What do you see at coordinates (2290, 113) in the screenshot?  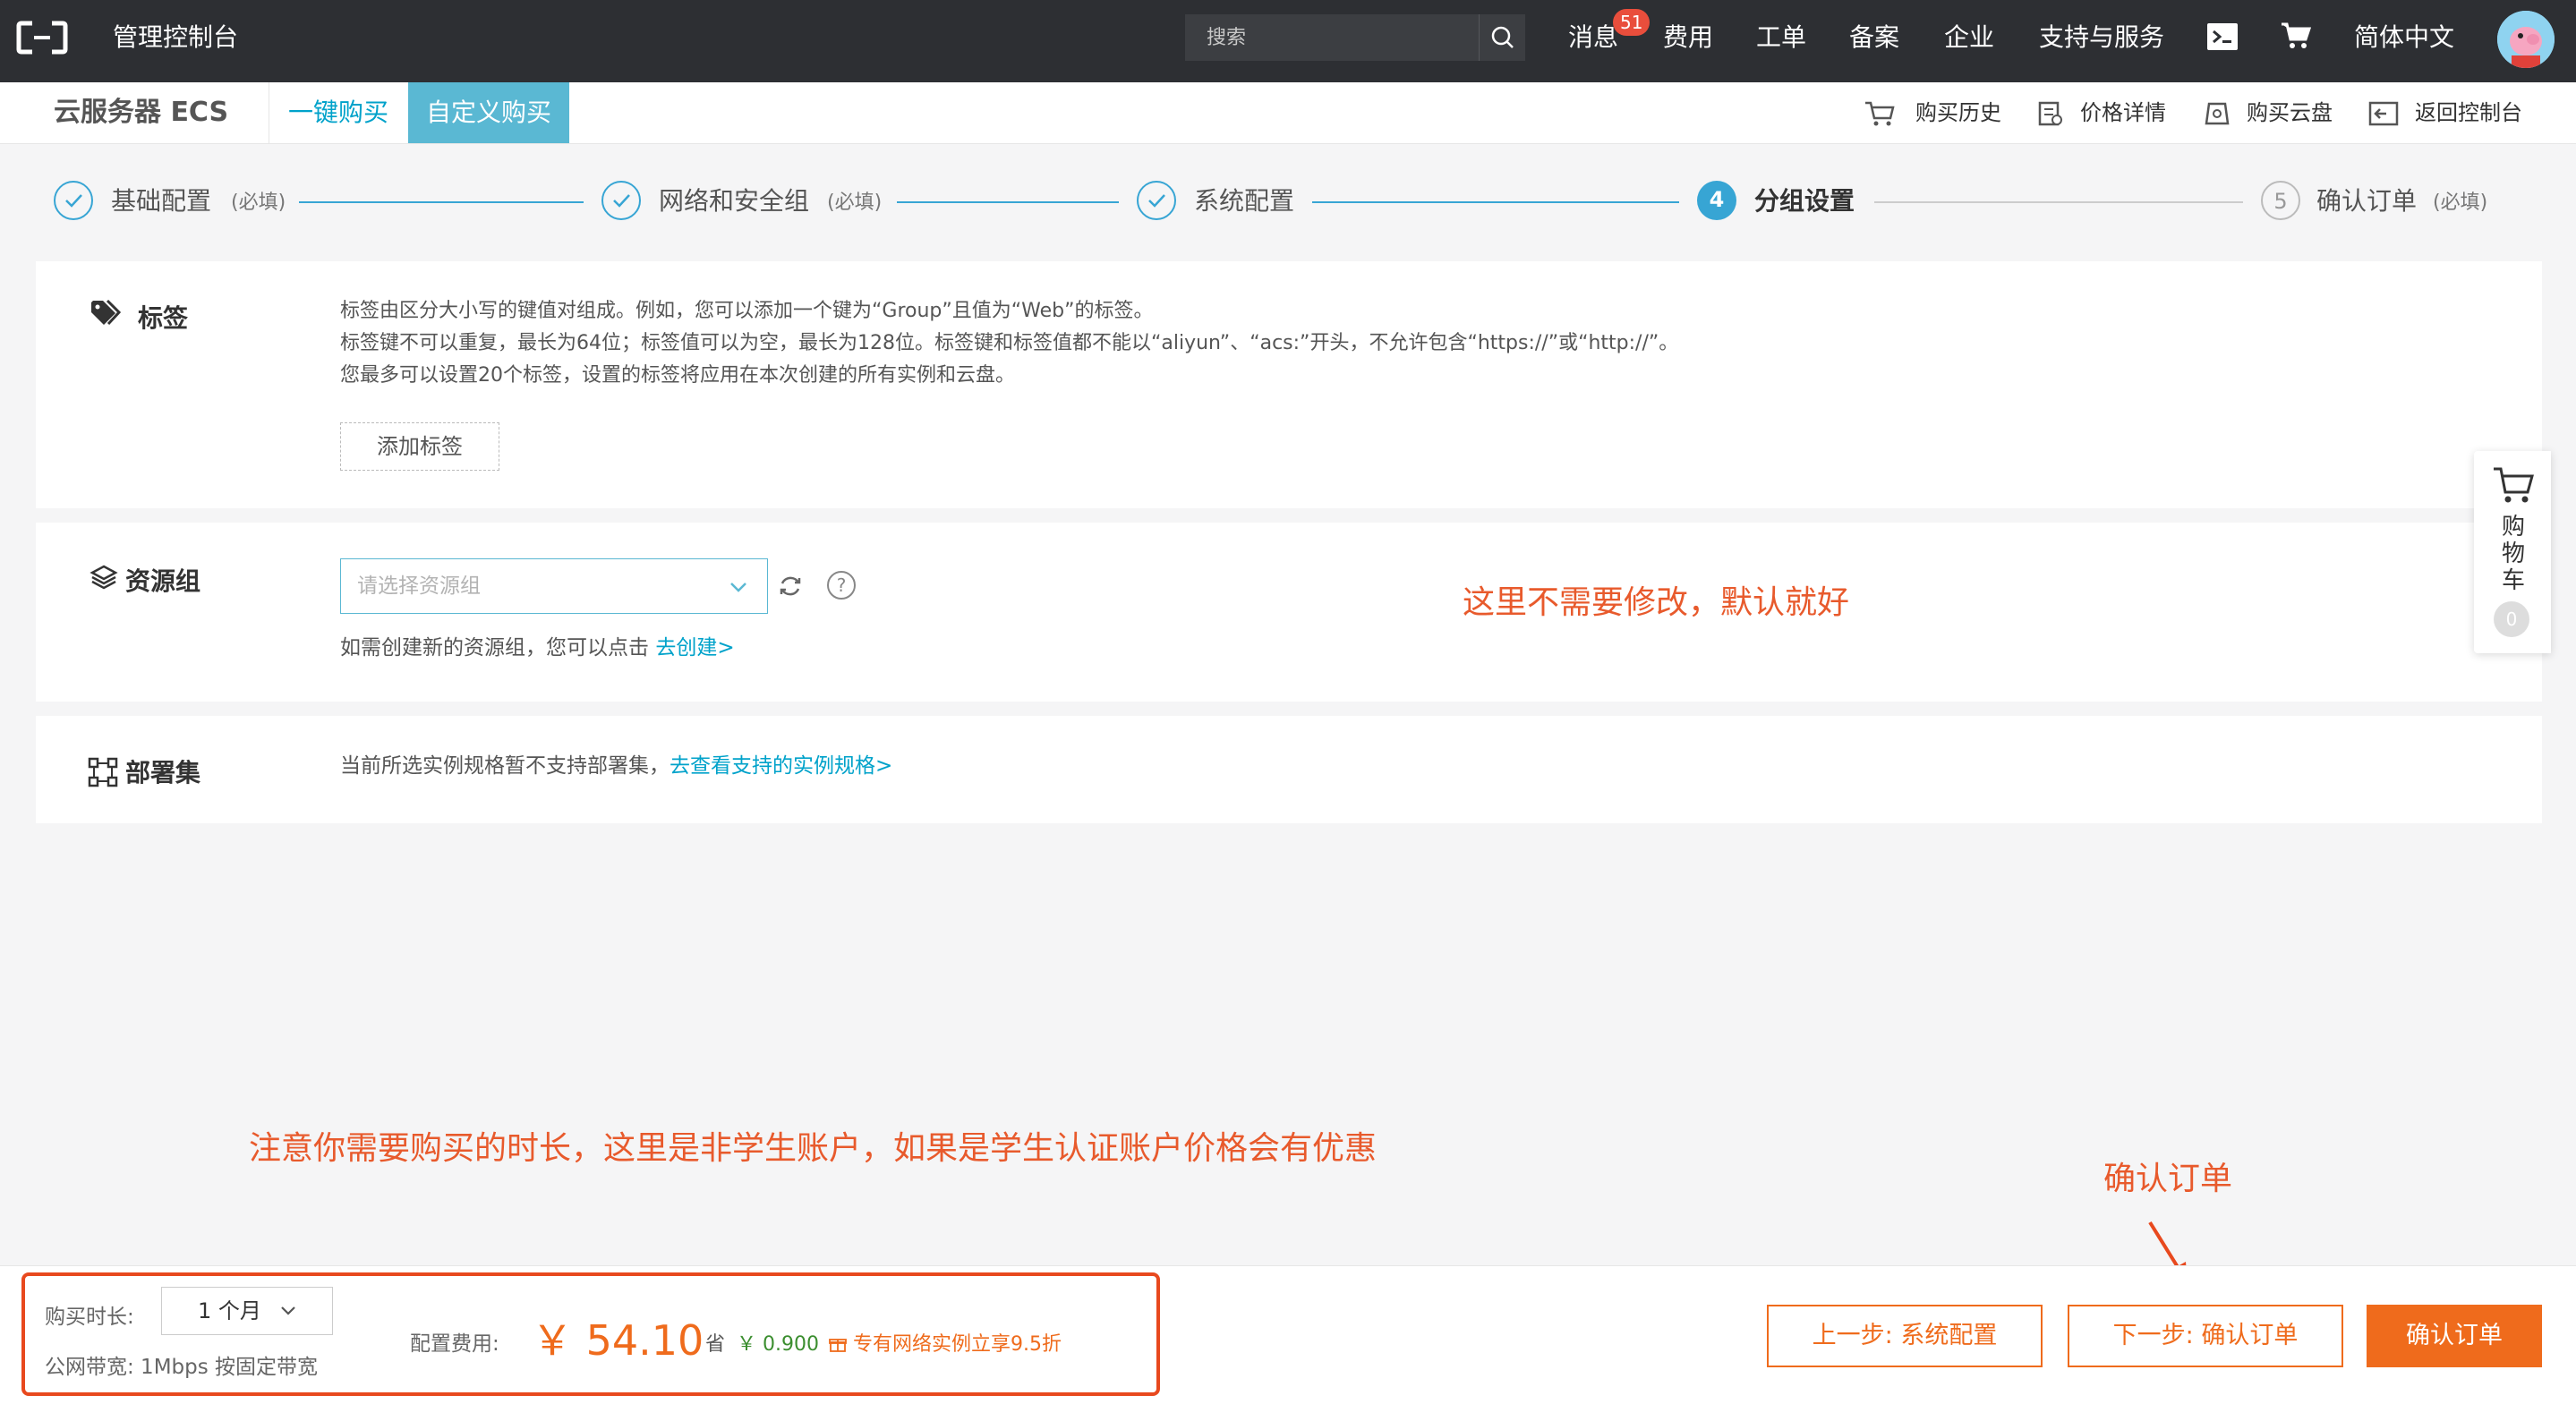 I see `link-buy-disk: 购买云盘` at bounding box center [2290, 113].